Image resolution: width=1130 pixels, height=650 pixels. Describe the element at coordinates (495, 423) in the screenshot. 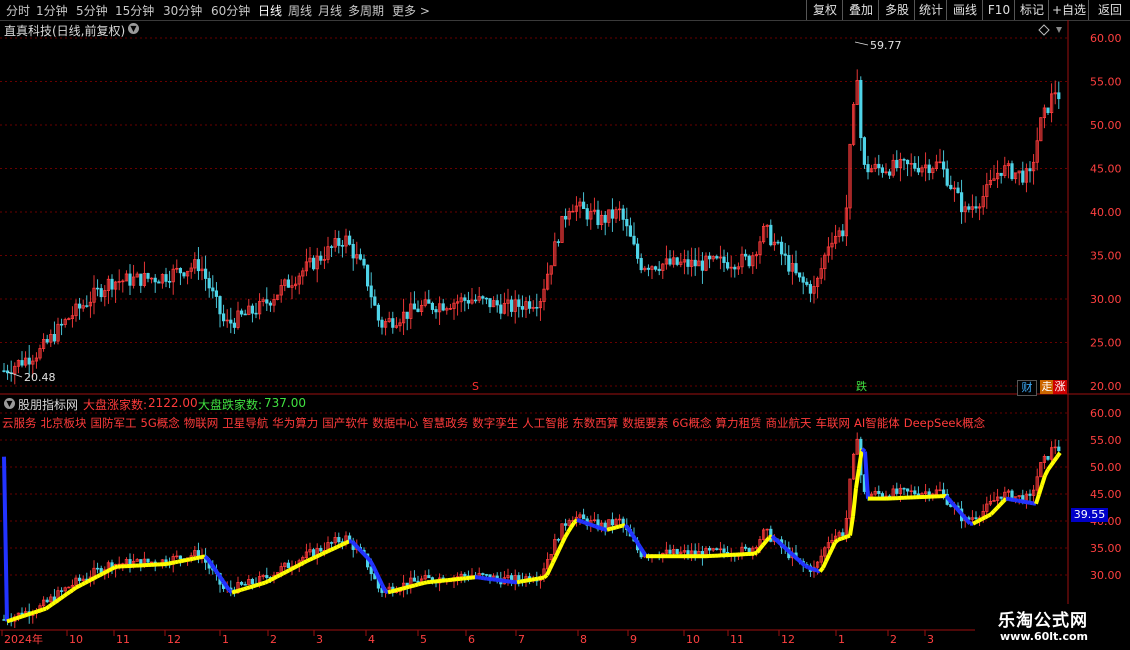

I see `concept-tag: 数字孪生` at that location.